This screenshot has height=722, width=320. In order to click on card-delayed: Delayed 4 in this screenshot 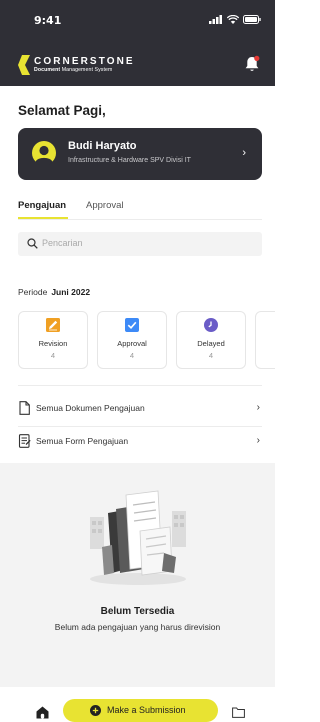, I will do `click(211, 340)`.